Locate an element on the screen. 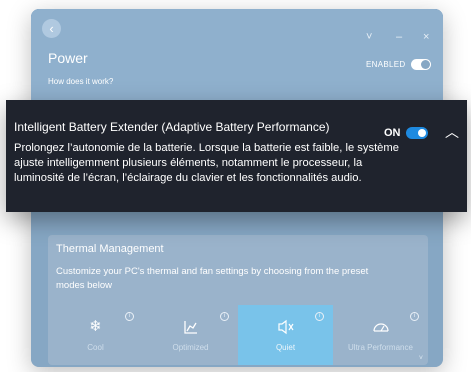  chevron-up-icon: ︿ is located at coordinates (452, 132).